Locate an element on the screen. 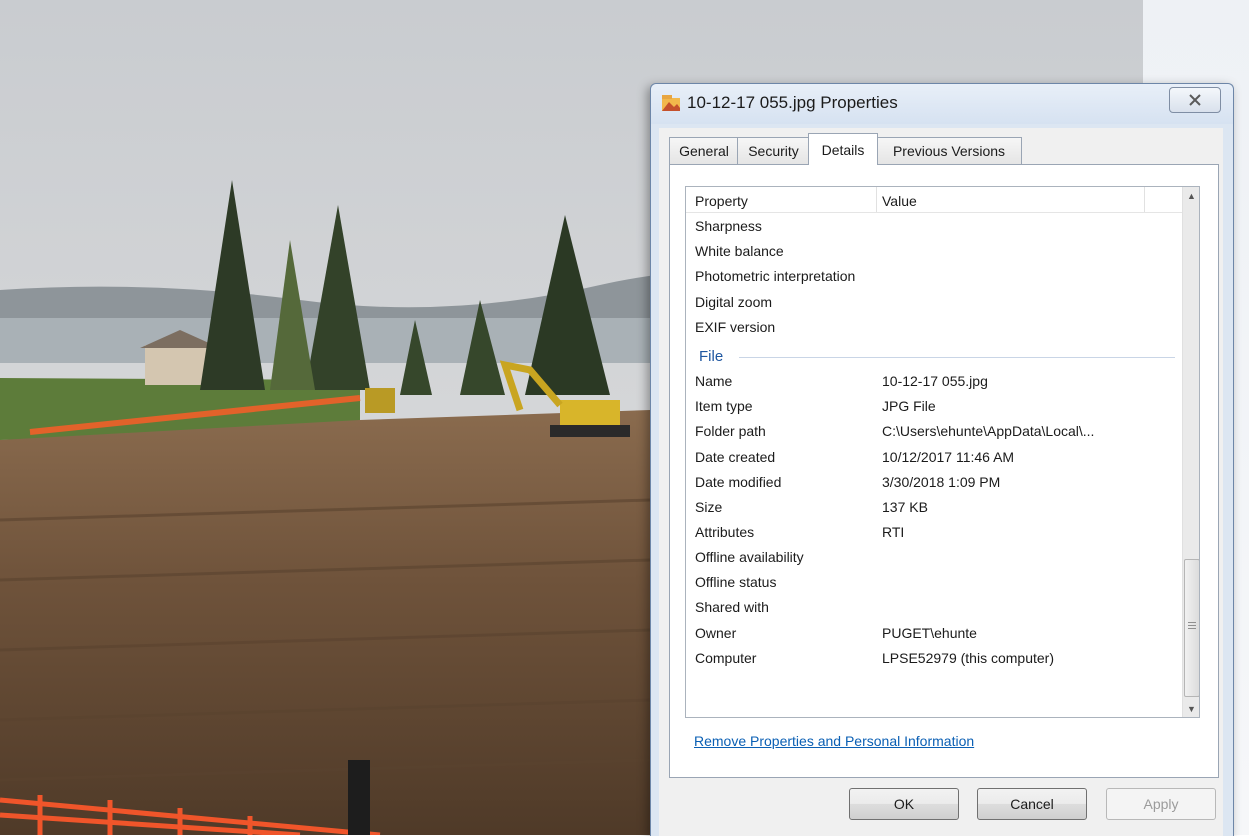 The height and width of the screenshot is (836, 1249). list-item: Name 10-12-17 055.jpg is located at coordinates (935, 385).